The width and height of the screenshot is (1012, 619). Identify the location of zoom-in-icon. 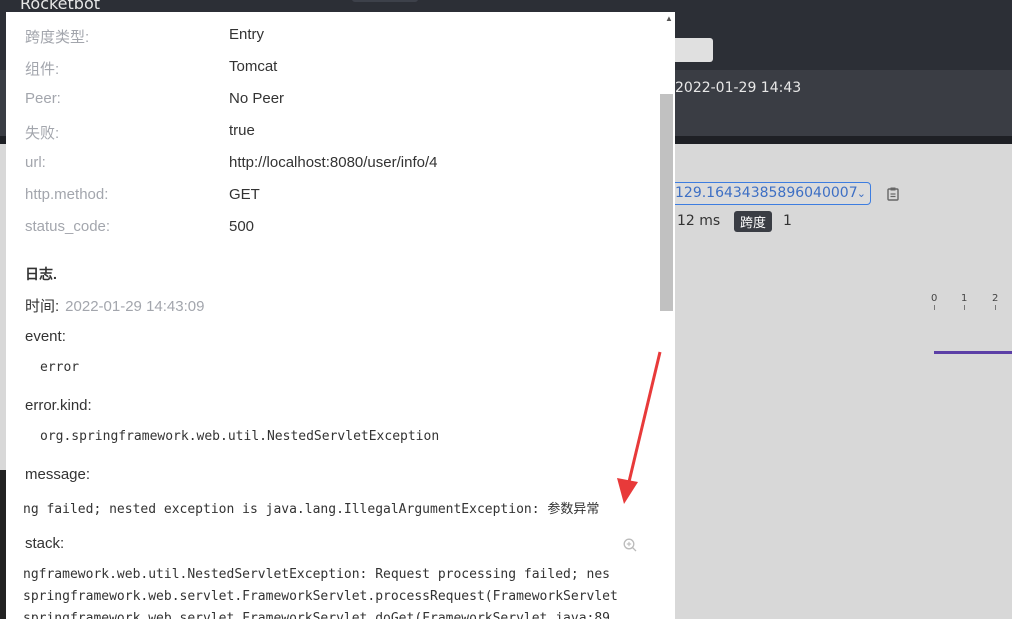
(630, 545).